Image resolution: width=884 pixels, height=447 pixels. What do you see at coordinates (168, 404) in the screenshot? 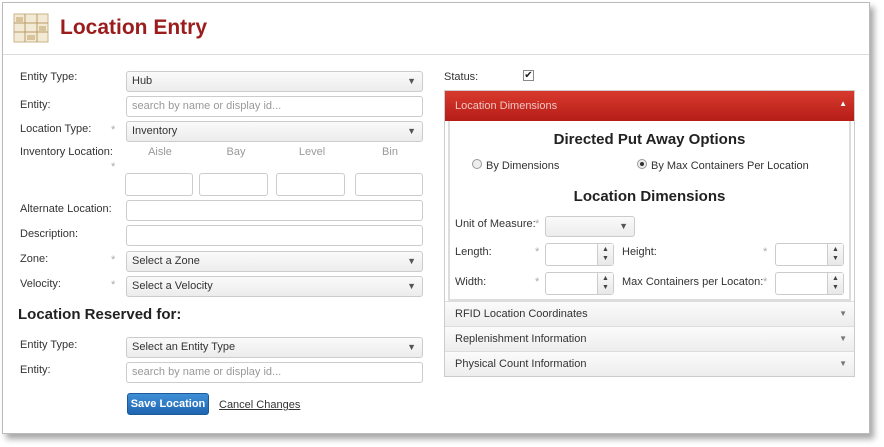
I see `save-location-button: Save Location` at bounding box center [168, 404].